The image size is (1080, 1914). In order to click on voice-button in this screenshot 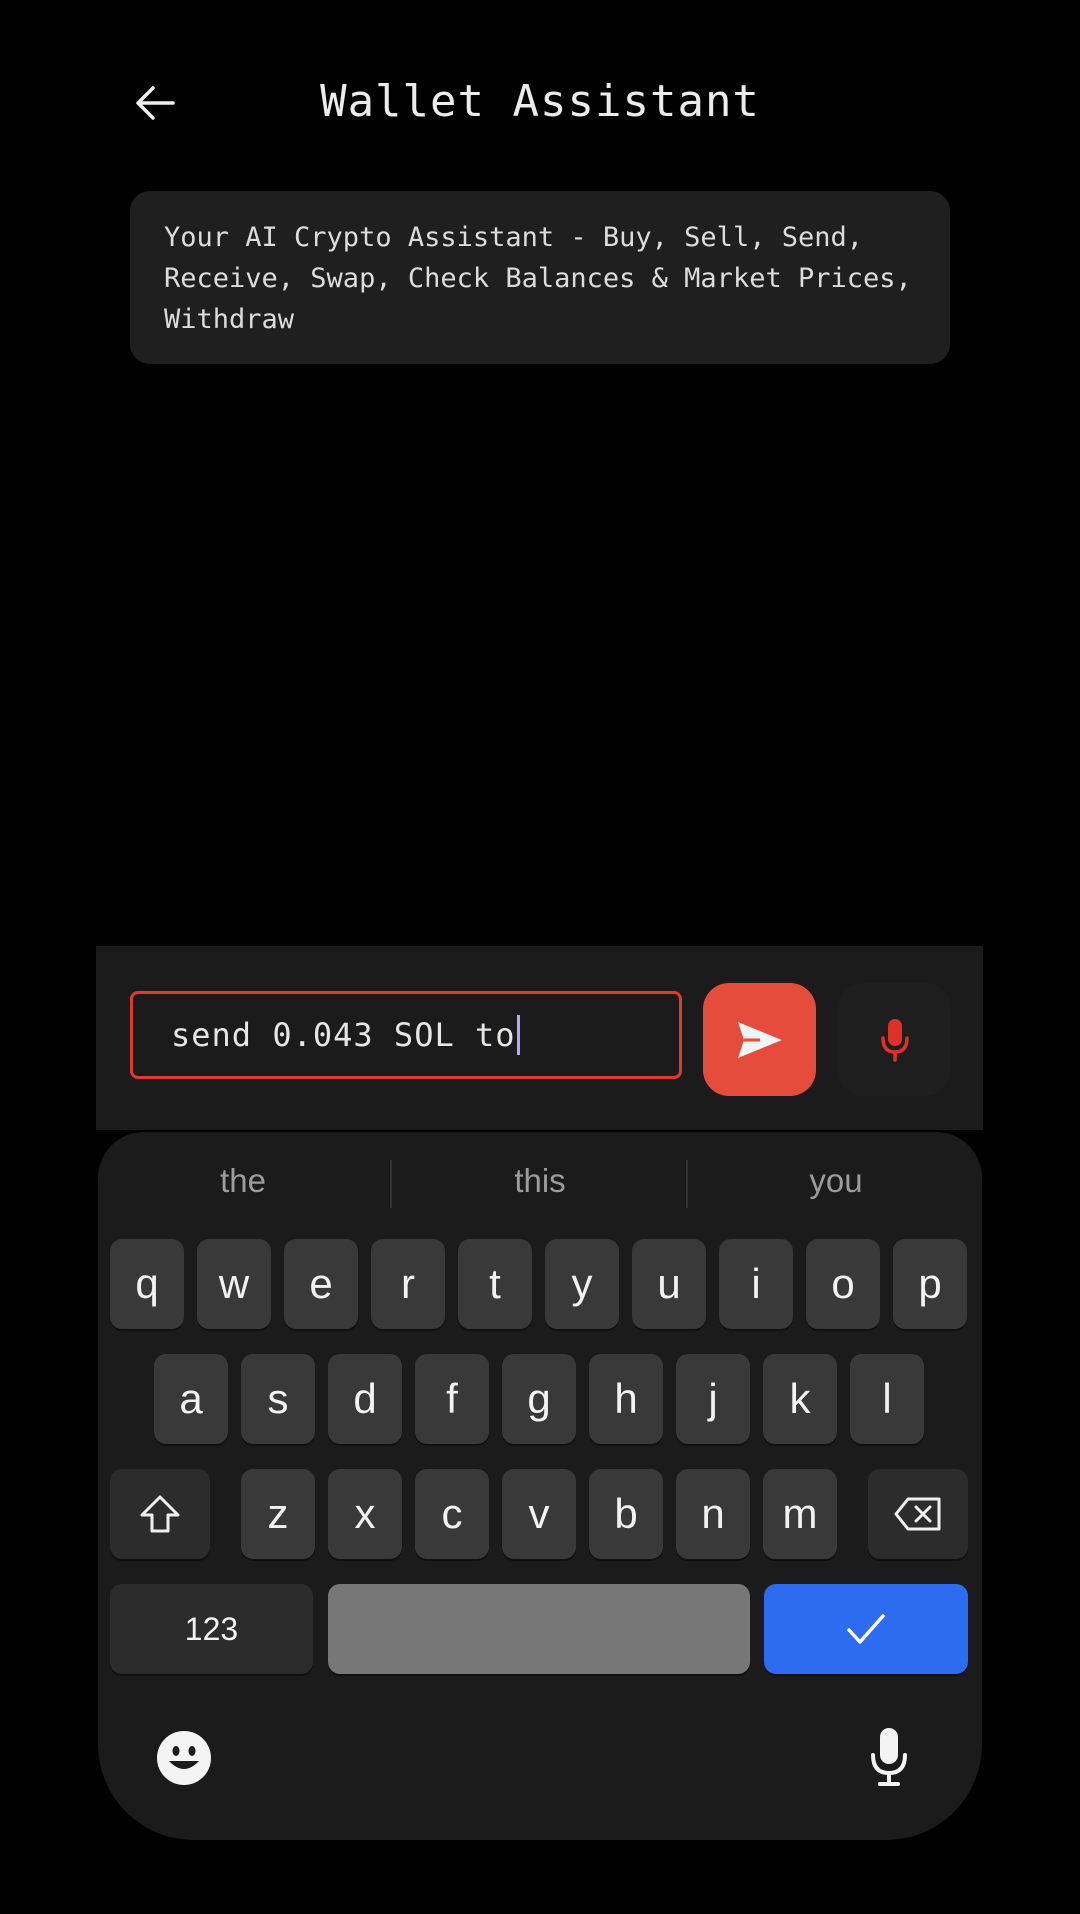, I will do `click(894, 1039)`.